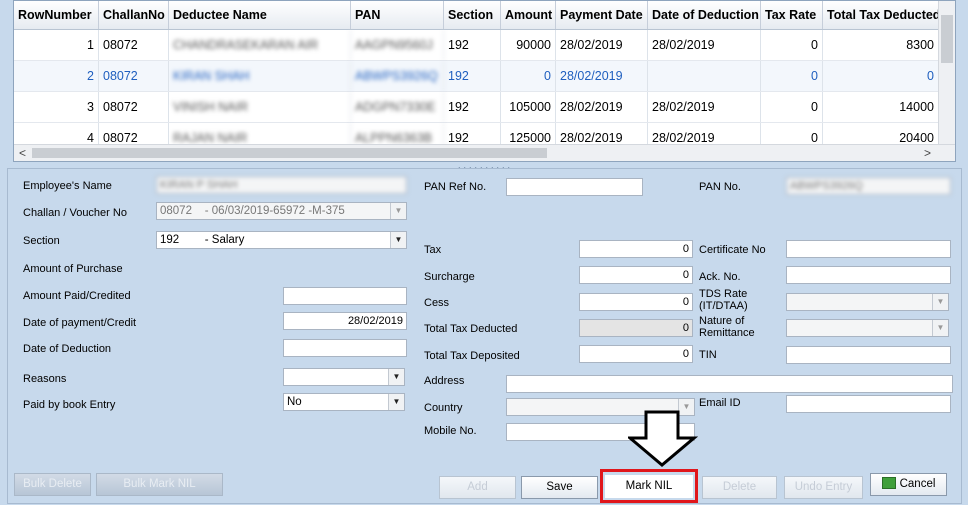  What do you see at coordinates (704, 107) in the screenshot?
I see `cell-deduction-date: 28/02/2019` at bounding box center [704, 107].